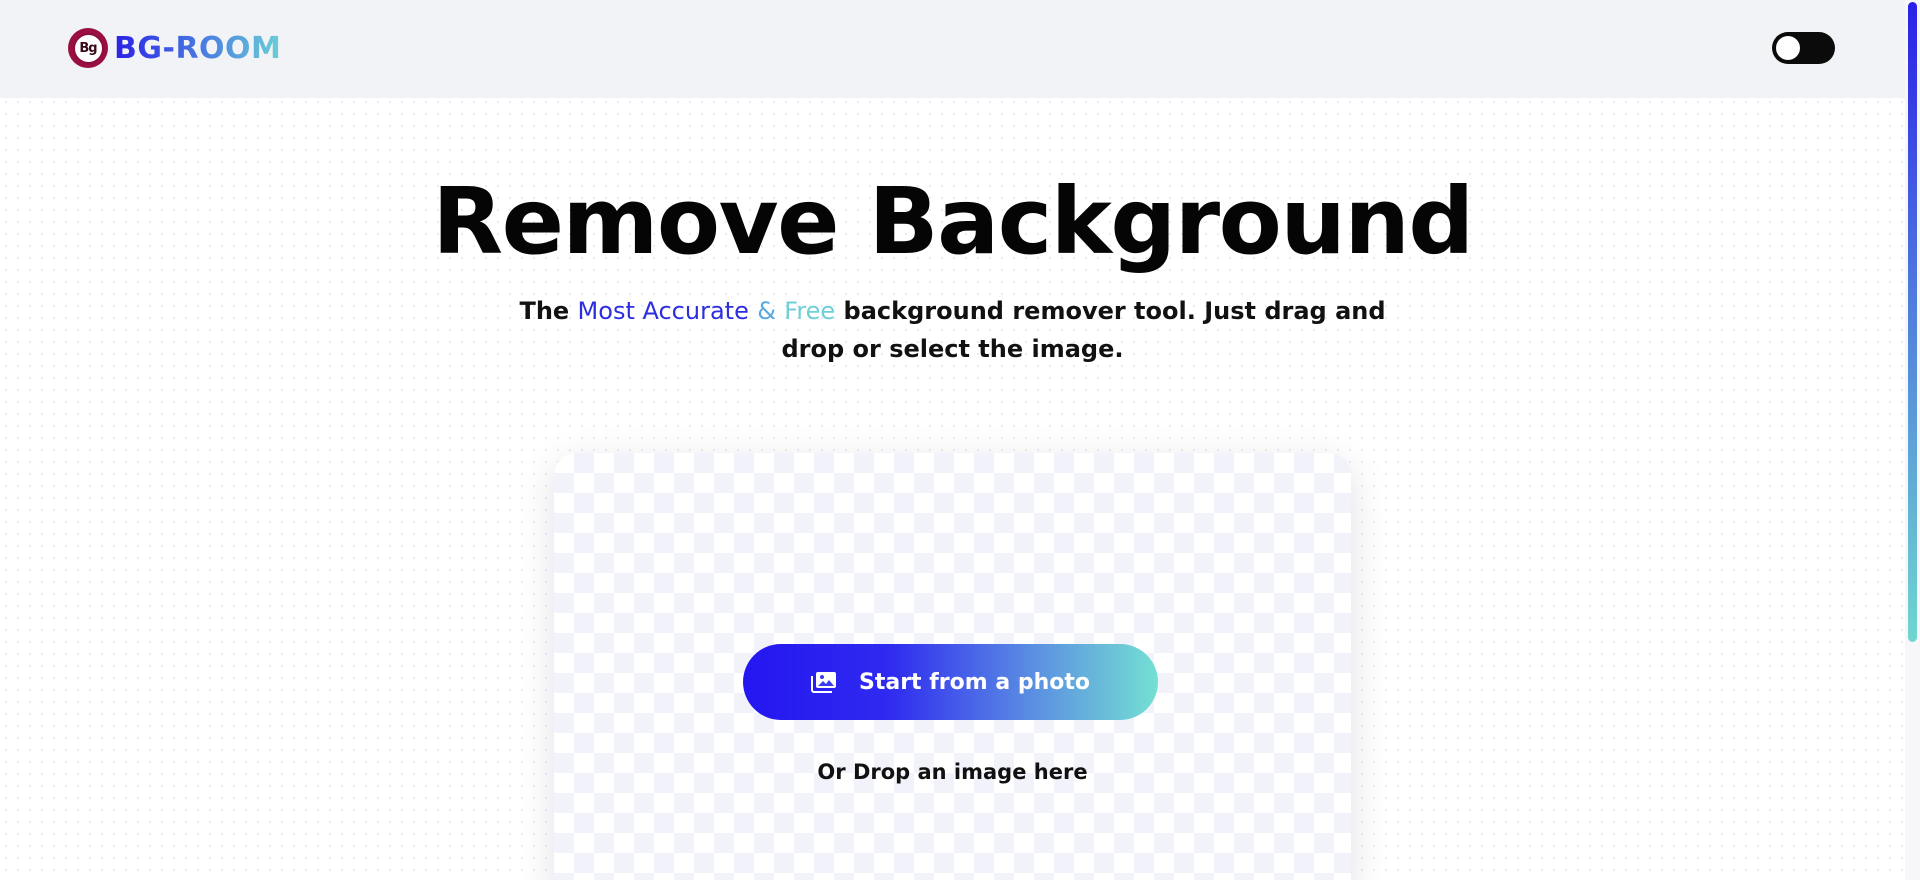 This screenshot has height=880, width=1920. Describe the element at coordinates (952, 49) in the screenshot. I see `top-header: Bg BG-ROOM` at that location.